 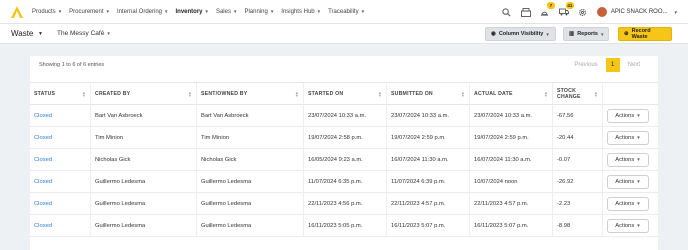 I want to click on header-actual-date: ACTUAL DATE ▲ ▼, so click(x=510, y=93).